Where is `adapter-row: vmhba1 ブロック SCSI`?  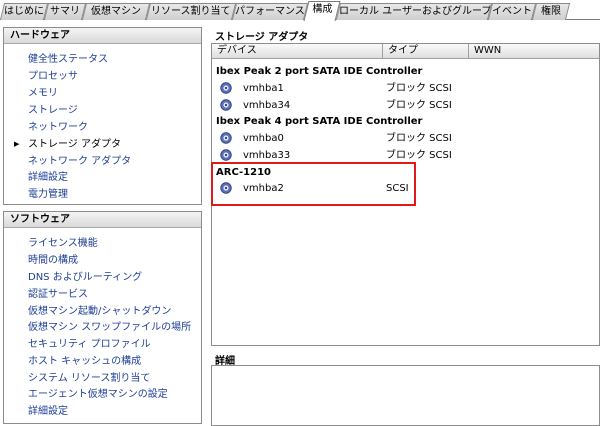 adapter-row: vmhba1 ブロック SCSI is located at coordinates (405, 88).